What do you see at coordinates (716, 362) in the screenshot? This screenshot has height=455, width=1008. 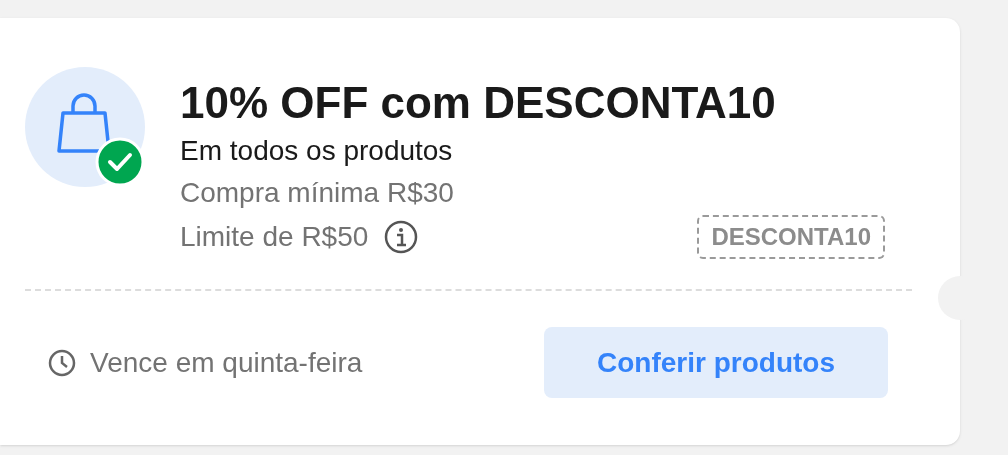 I see `view-products-button: Conferir produtos` at bounding box center [716, 362].